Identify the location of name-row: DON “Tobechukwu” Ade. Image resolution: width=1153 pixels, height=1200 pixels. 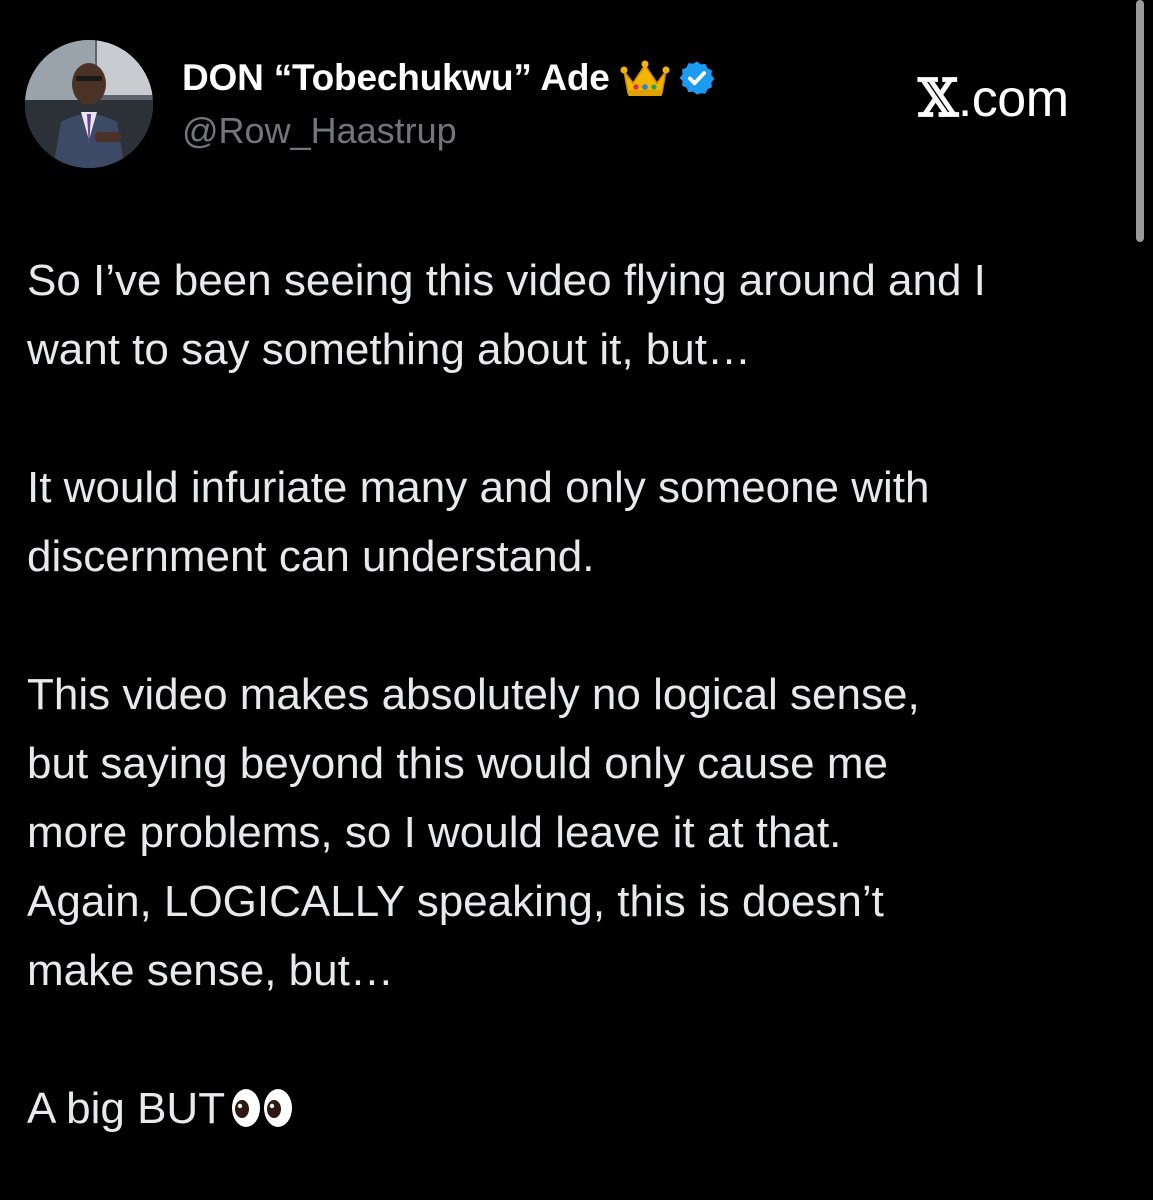
(532, 78).